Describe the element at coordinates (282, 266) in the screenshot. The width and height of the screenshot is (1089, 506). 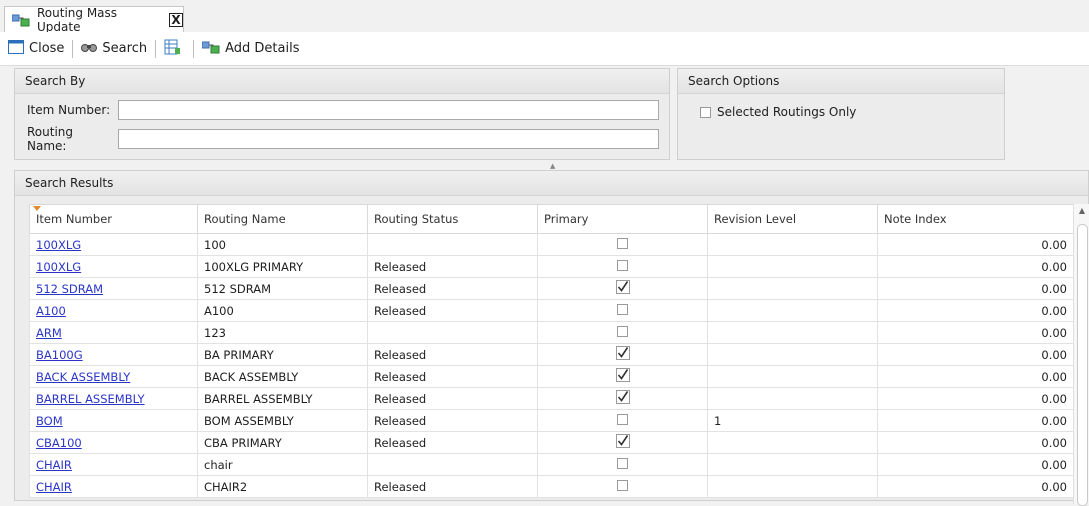
I see `cell-routing-name: 100XLG PRIMARY` at that location.